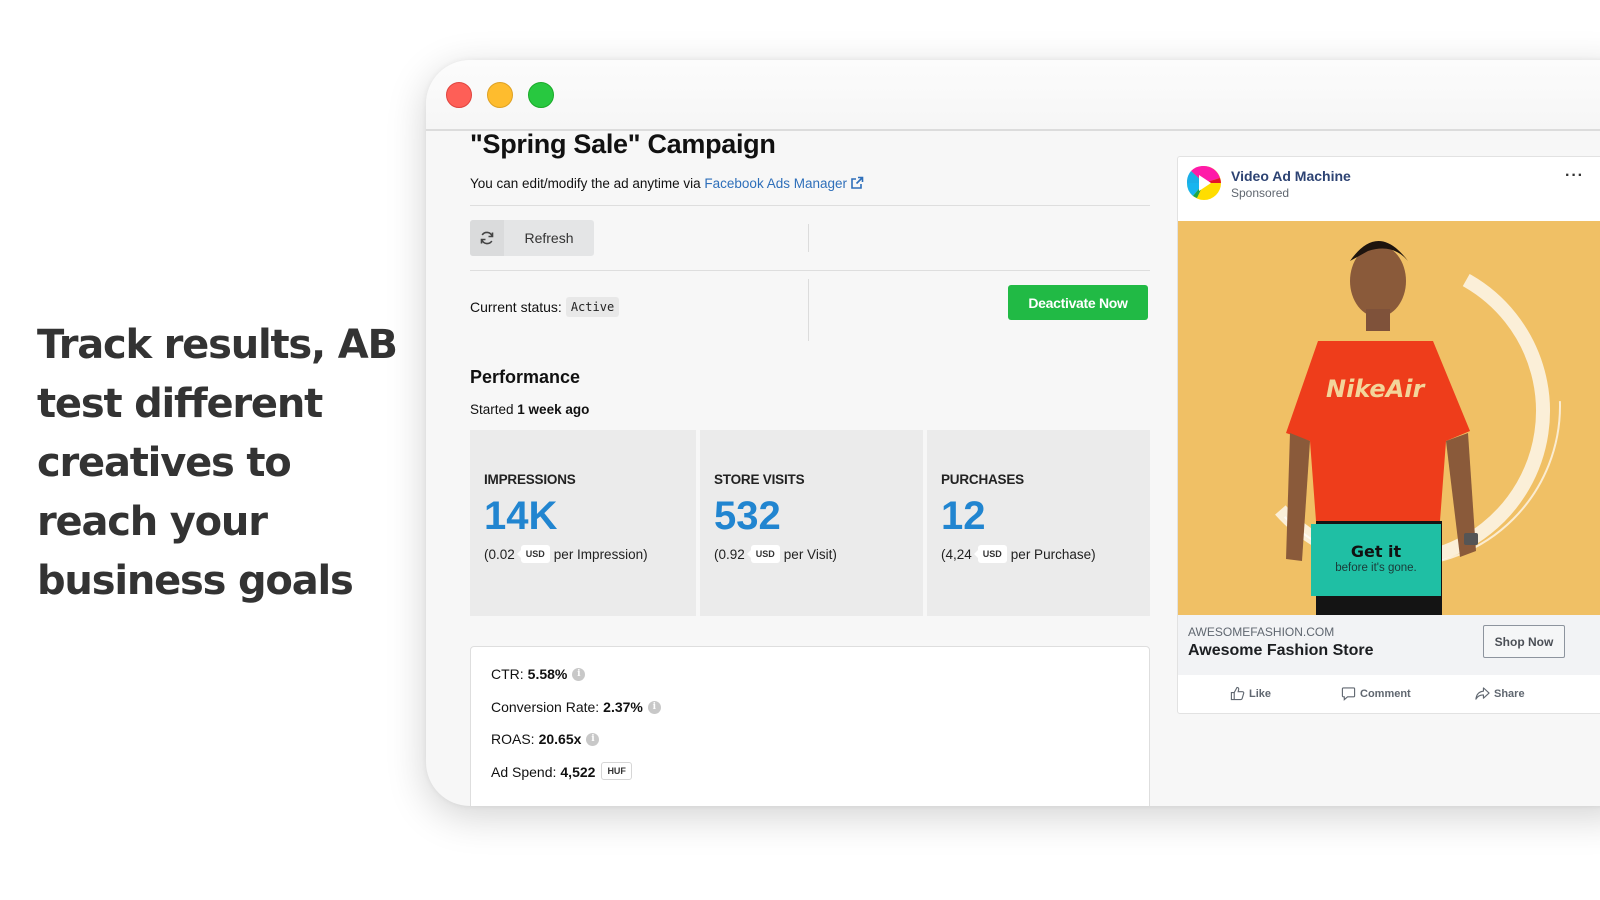 This screenshot has height=900, width=1600. Describe the element at coordinates (1376, 568) in the screenshot. I see `creative-cta-subtitle: before it's gone.` at that location.